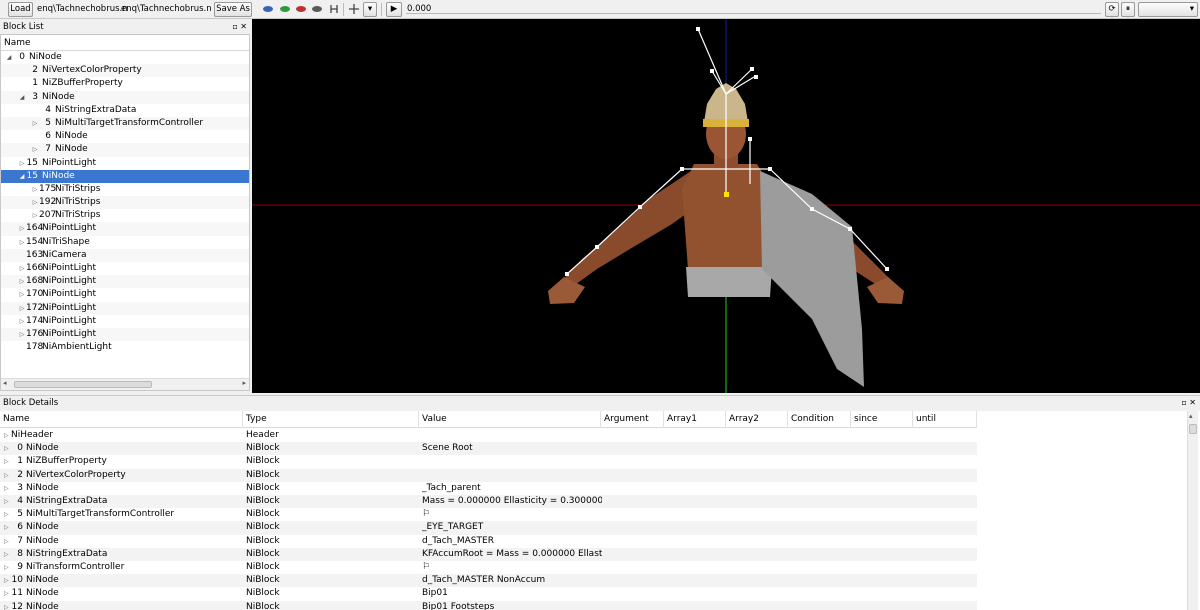 Image resolution: width=1200 pixels, height=610 pixels. I want to click on horizontal-scrollbar: ◂ ▸, so click(125, 384).